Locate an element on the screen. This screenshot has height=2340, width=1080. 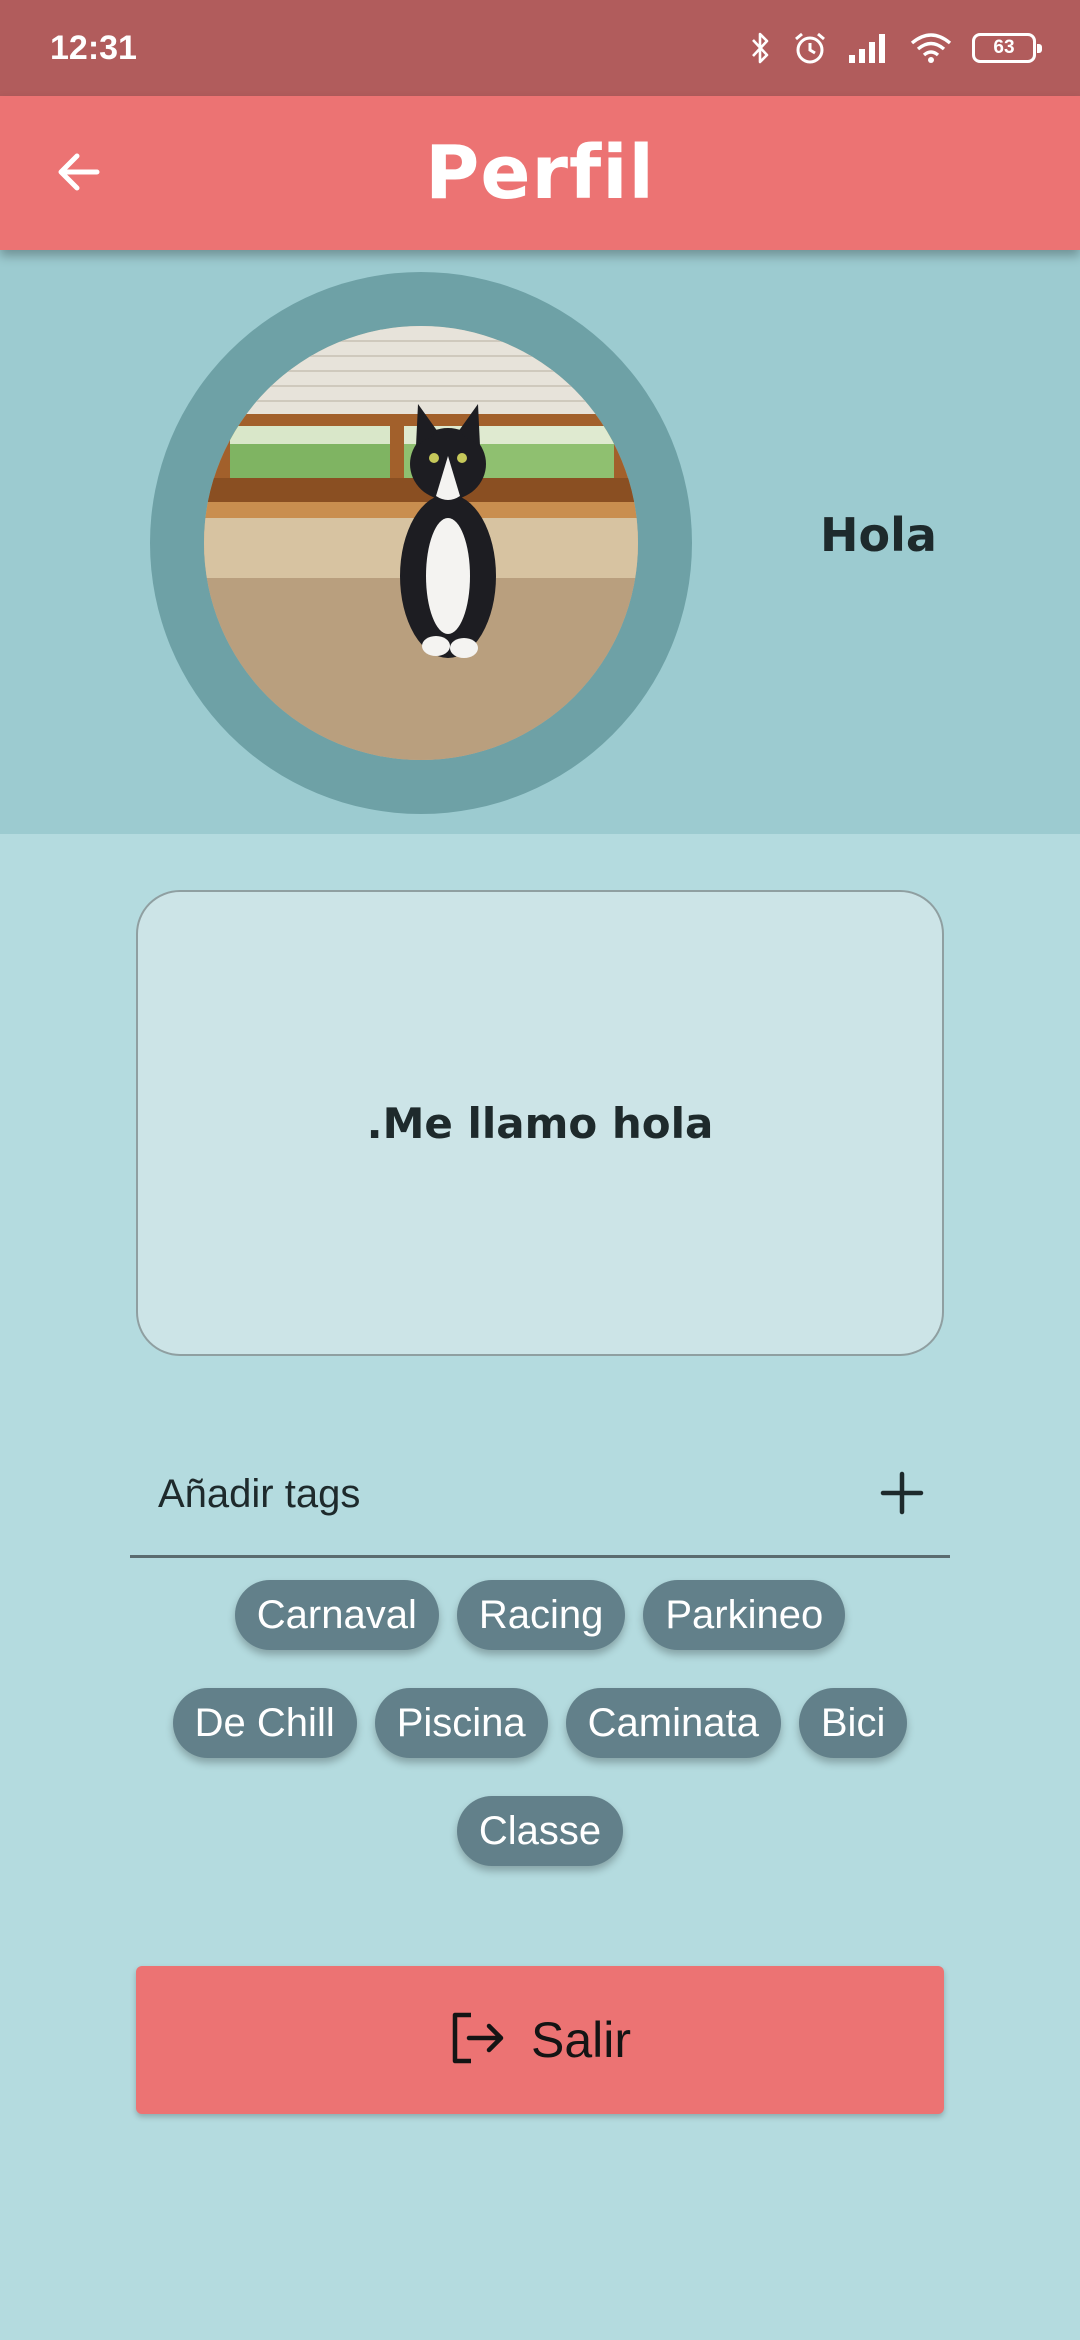
tag-chip: Piscina is located at coordinates (461, 1723).